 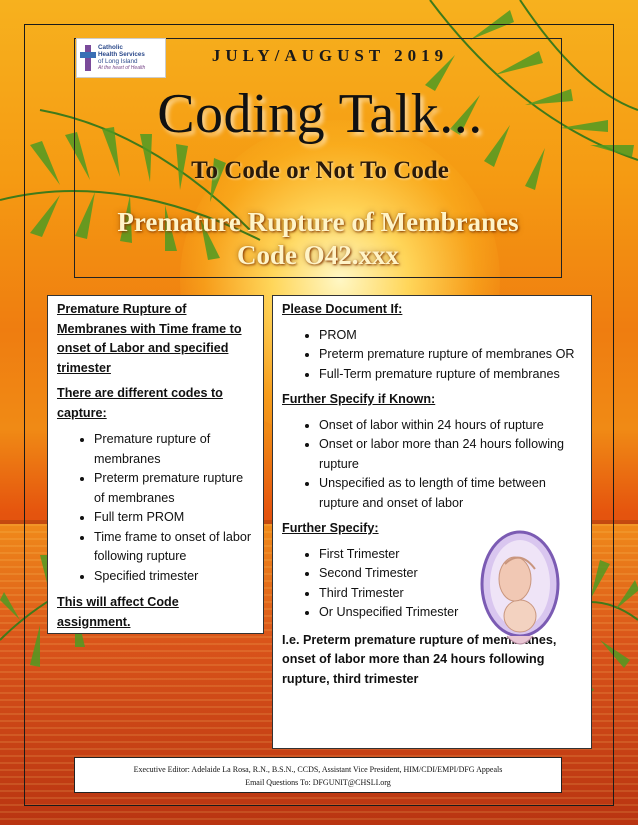 I want to click on heading-line: capture:, so click(x=82, y=412).